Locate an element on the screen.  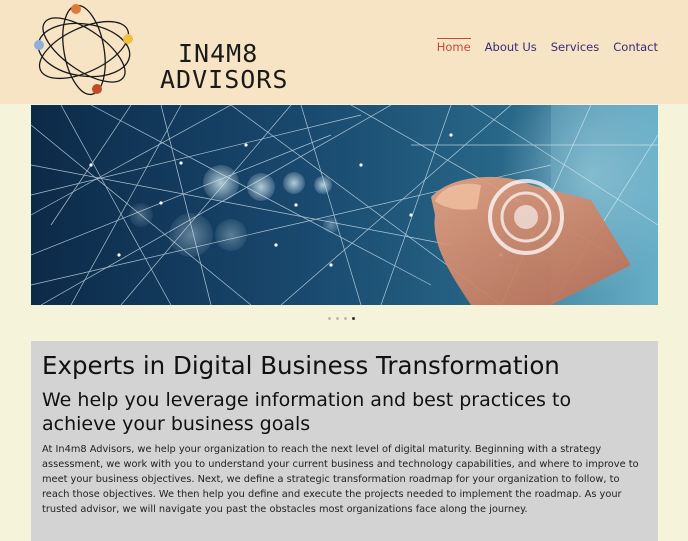
nav-services: Services is located at coordinates (575, 46).